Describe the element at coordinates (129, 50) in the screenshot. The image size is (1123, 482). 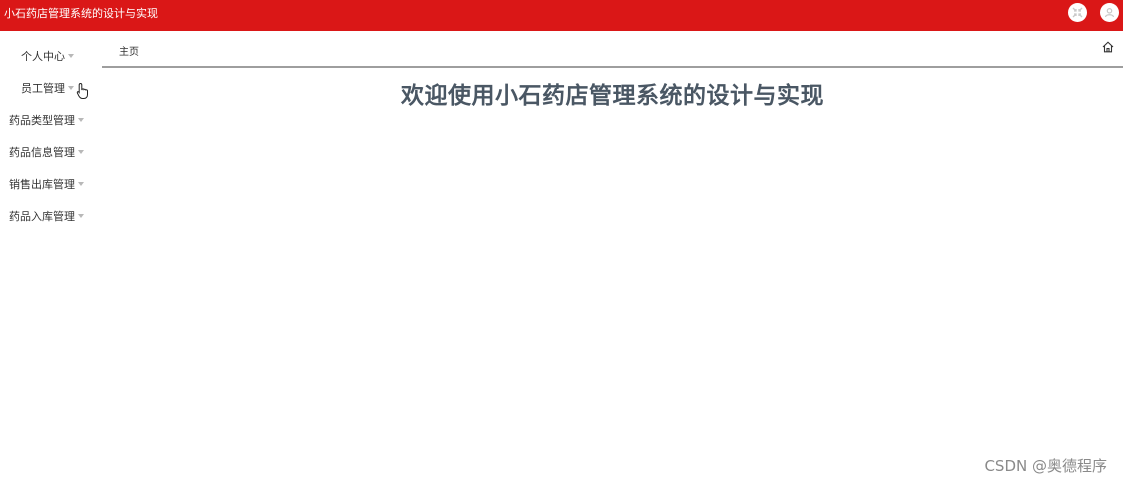
I see `breadcrumb: 主页` at that location.